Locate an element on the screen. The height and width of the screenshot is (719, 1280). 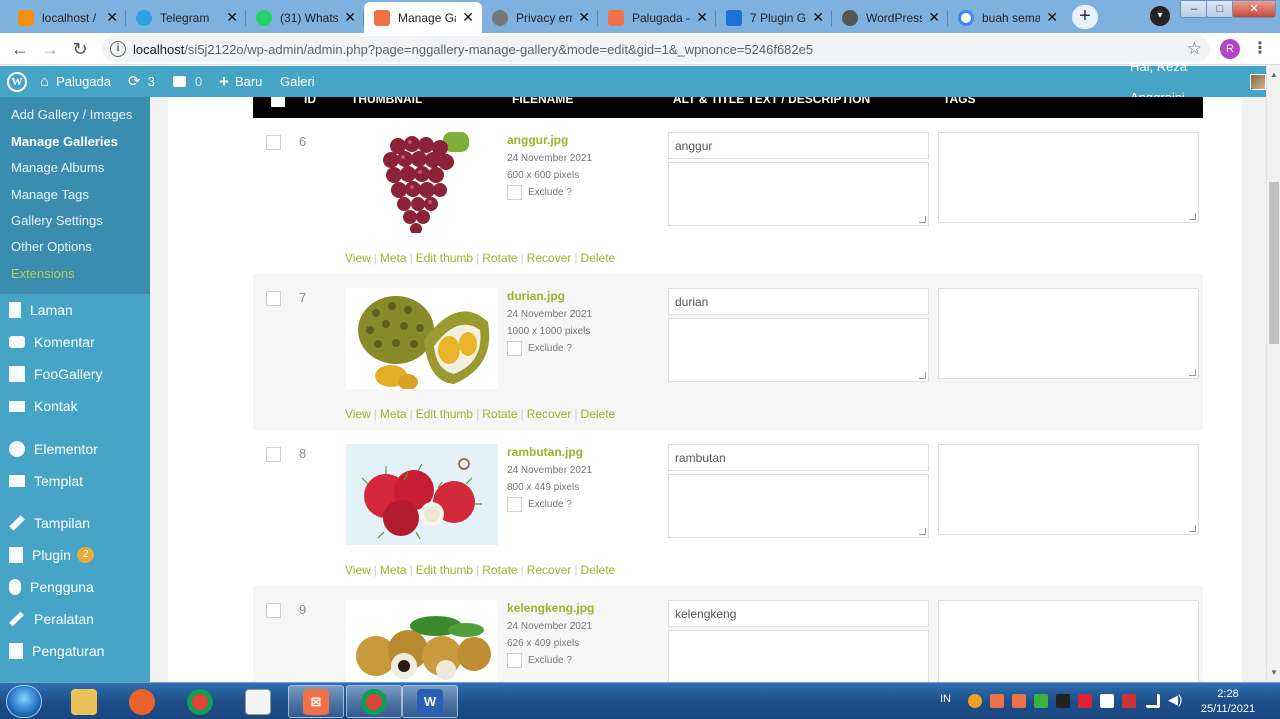
back-arrow-icon: ← is located at coordinates (20, 49).